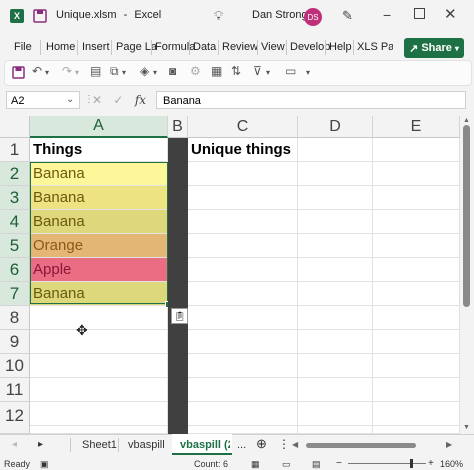 This screenshot has height=470, width=474. Describe the element at coordinates (236, 71) in the screenshot. I see `sort-icon: ⇅` at that location.